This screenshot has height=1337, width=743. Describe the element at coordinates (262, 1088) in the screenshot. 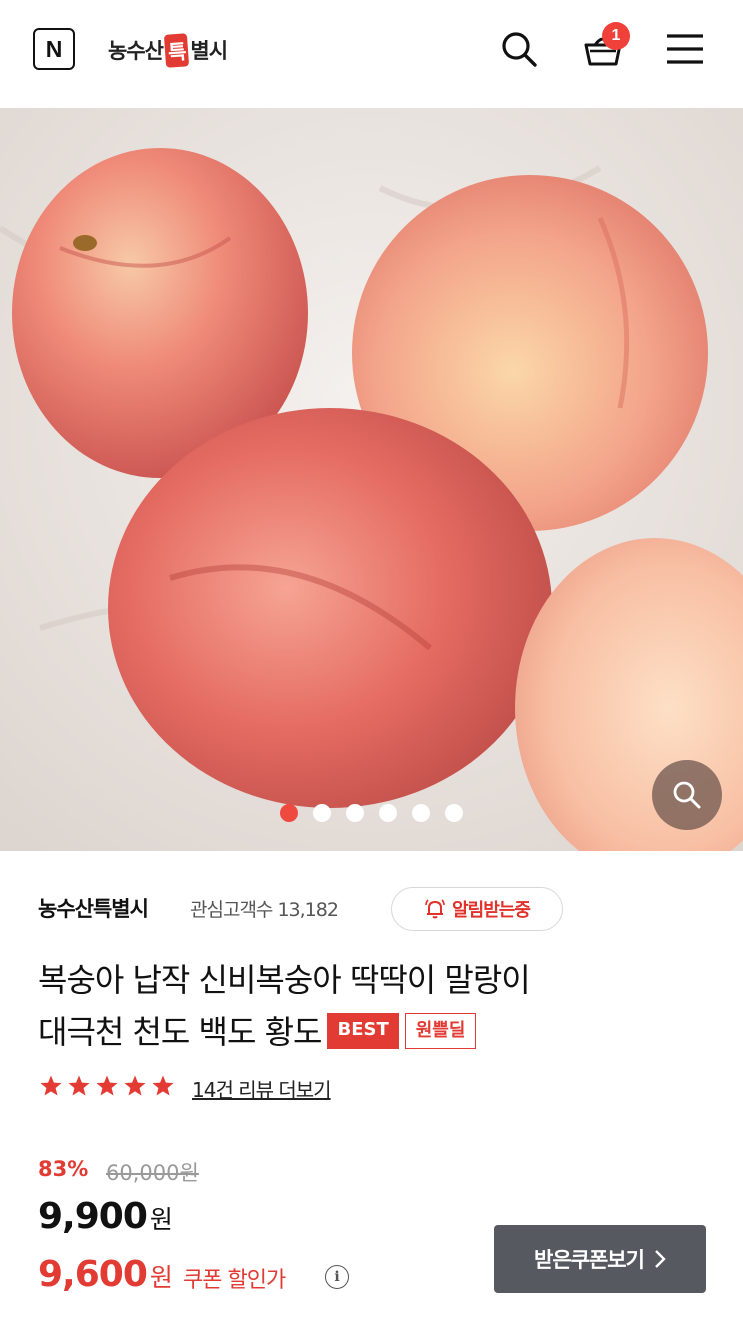

I see `review-link: 14건 리뷰 더보기` at that location.